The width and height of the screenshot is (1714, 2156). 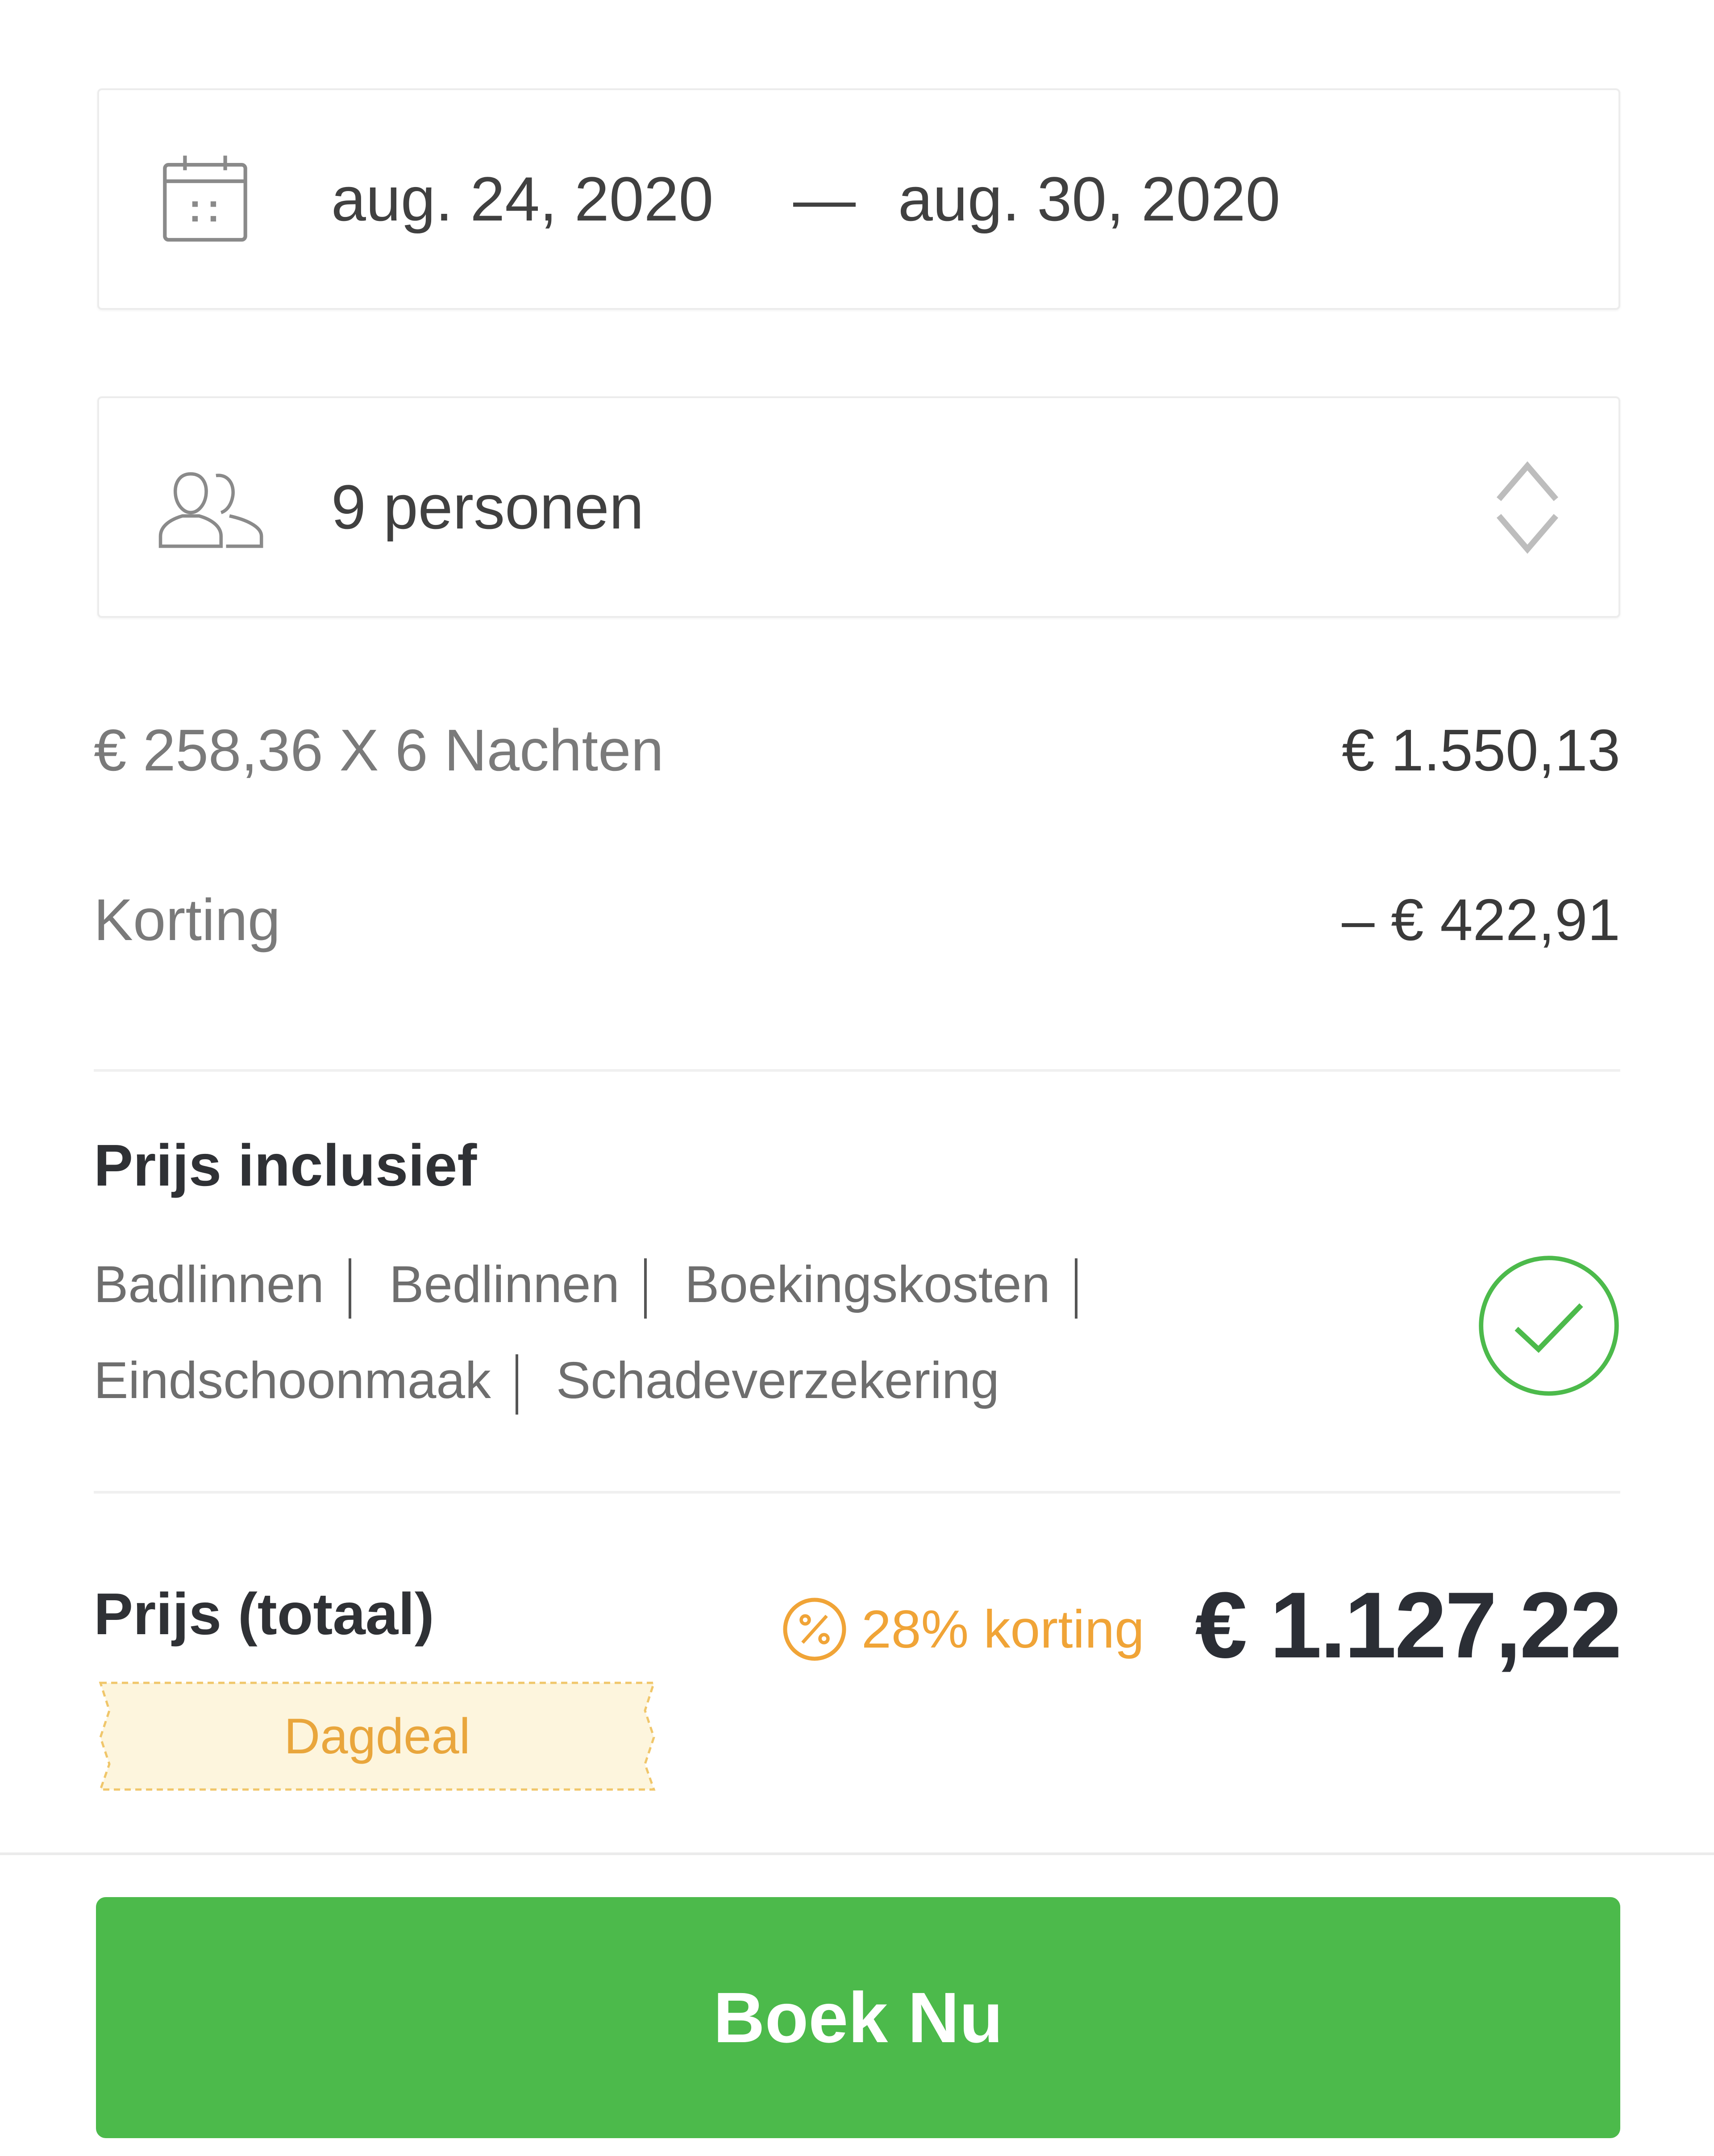 What do you see at coordinates (857, 750) in the screenshot?
I see `nightly-price-row: € 258,36 X 6 Nachten € 1.550,13` at bounding box center [857, 750].